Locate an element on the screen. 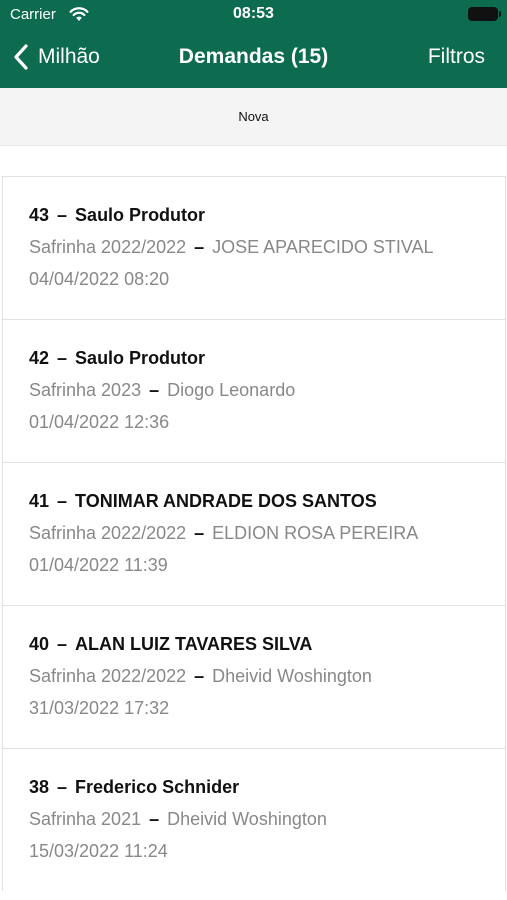 This screenshot has width=507, height=900. item-datetime: 15/03/2022 11:24 is located at coordinates (98, 851).